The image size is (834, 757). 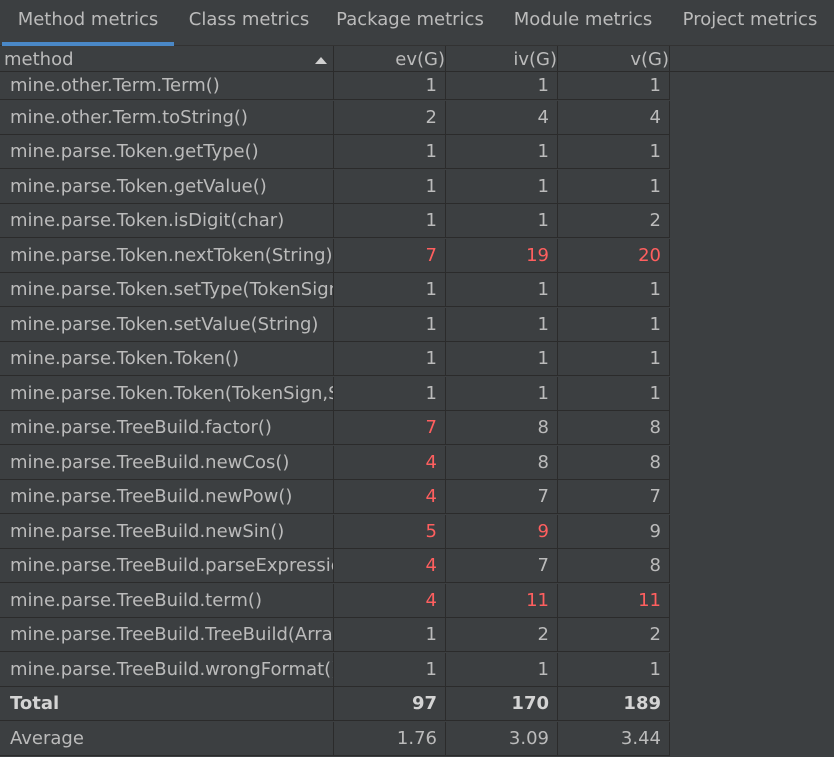 I want to click on table-row: mine.parse.Token.Token() 1 1 1, so click(x=335, y=359).